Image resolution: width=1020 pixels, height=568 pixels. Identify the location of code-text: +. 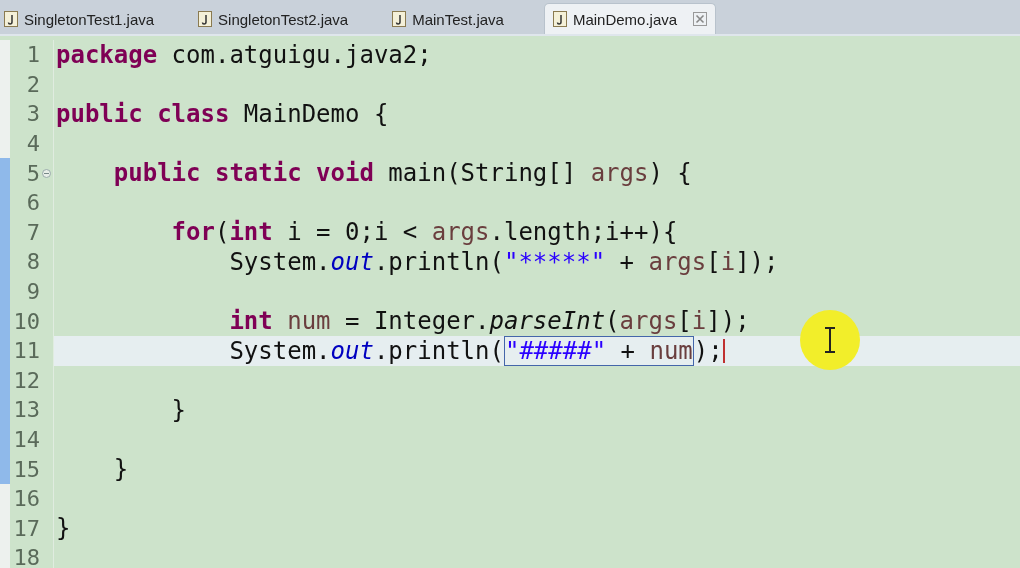
(626, 261).